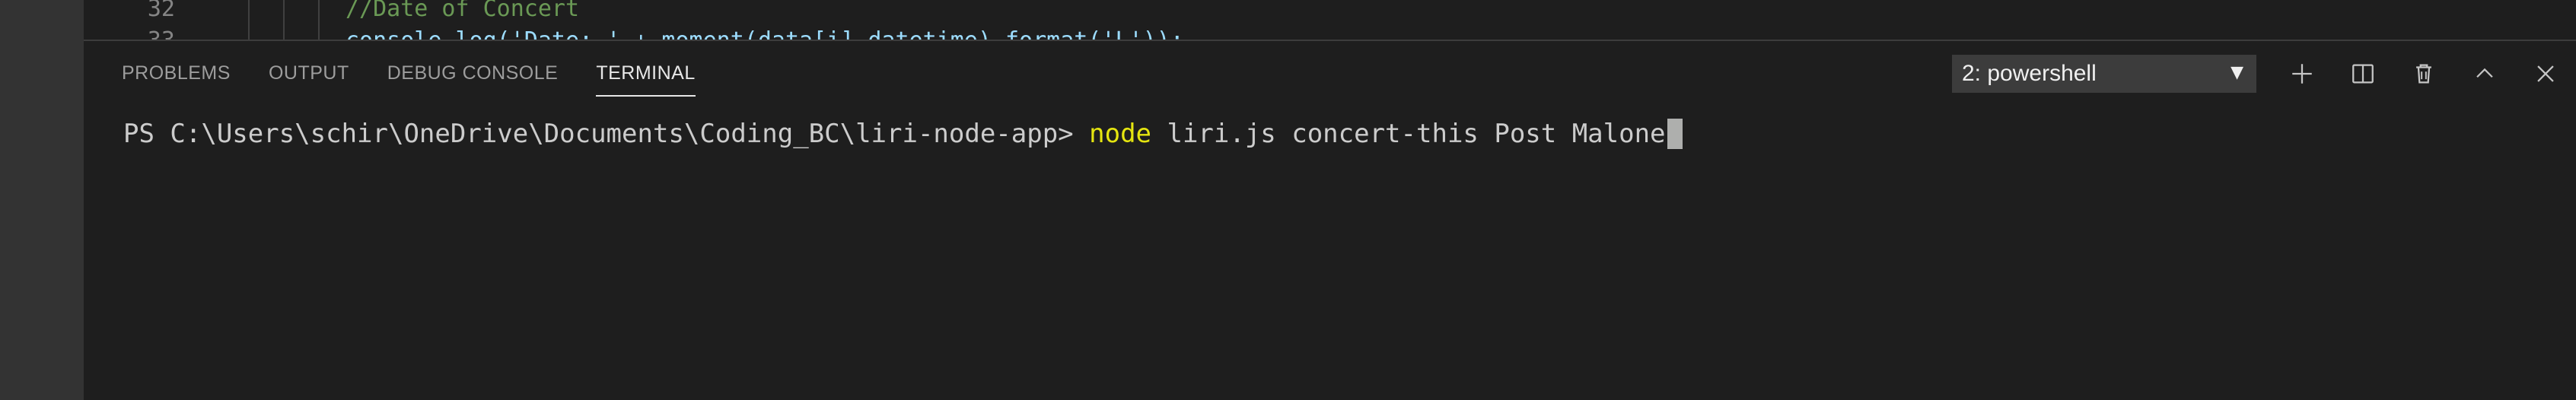 The height and width of the screenshot is (400, 2576). I want to click on terminal-command: node, so click(1120, 134).